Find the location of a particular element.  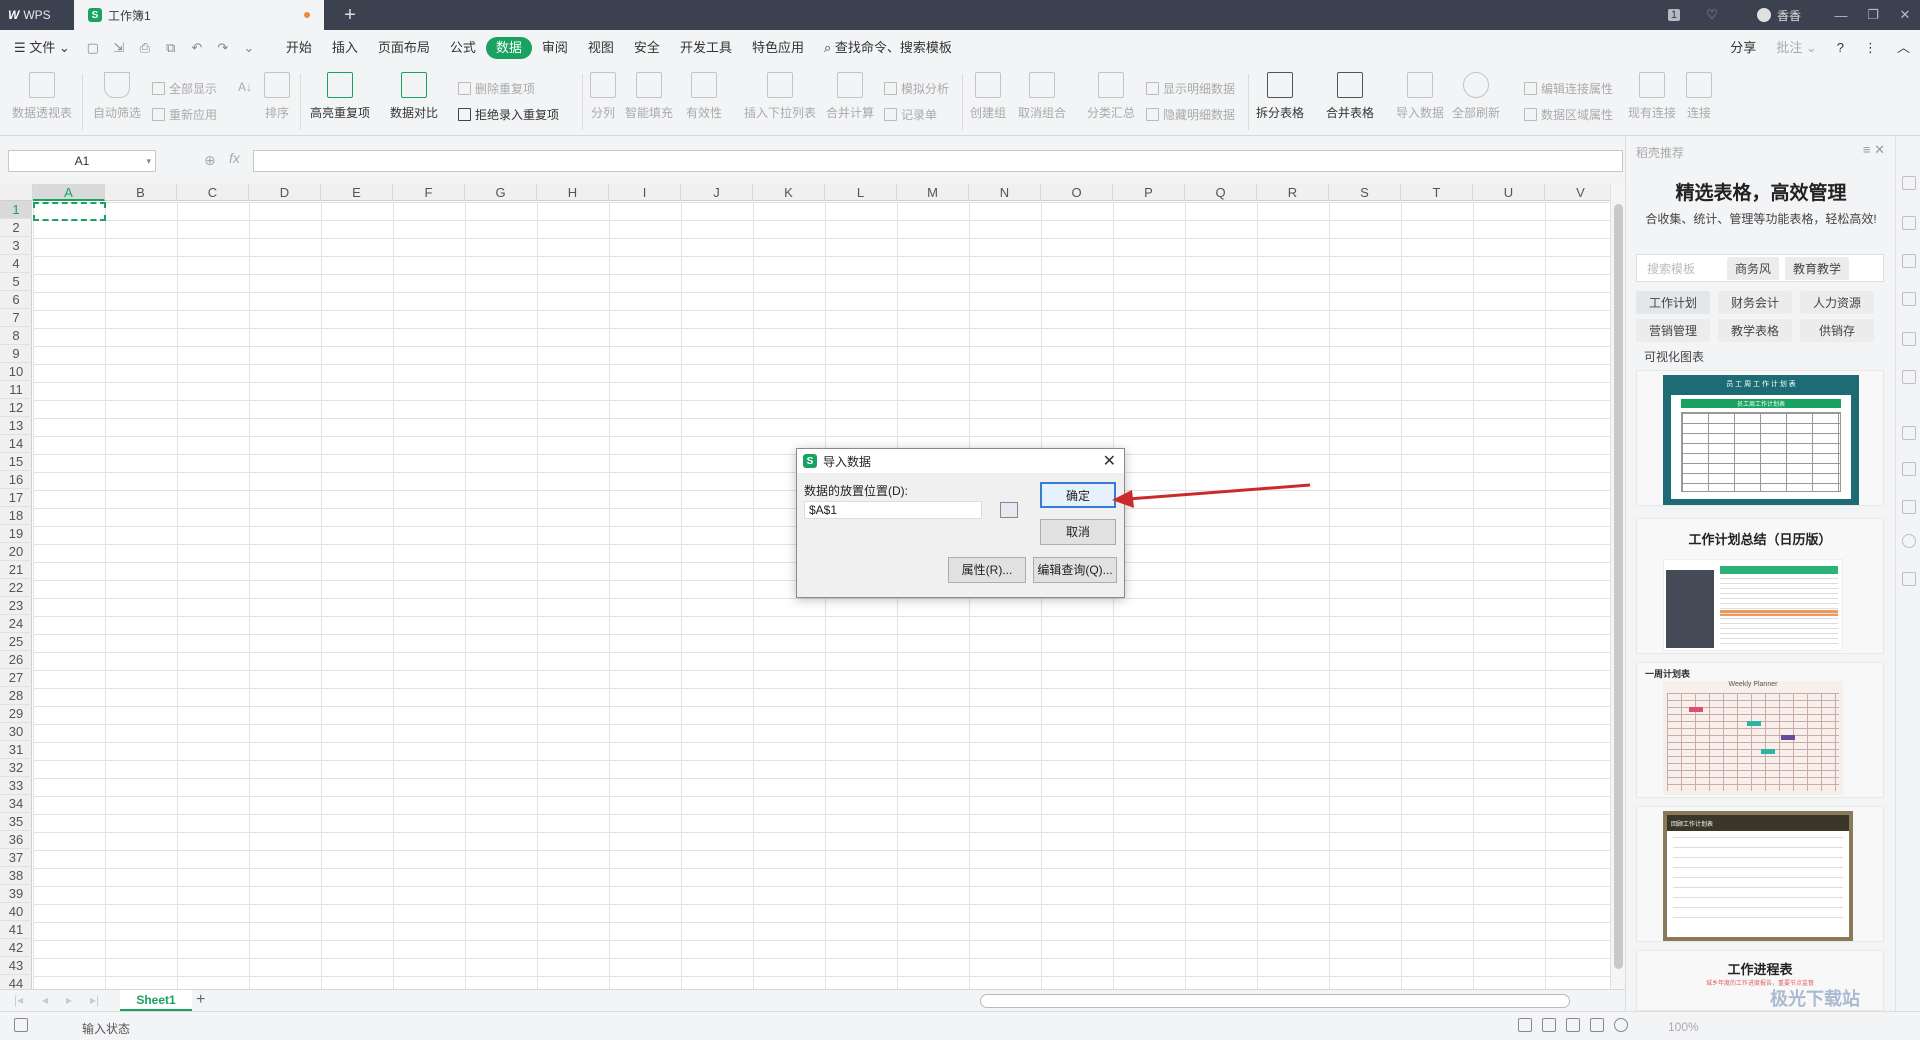

column-header-r: R is located at coordinates (1293, 192).